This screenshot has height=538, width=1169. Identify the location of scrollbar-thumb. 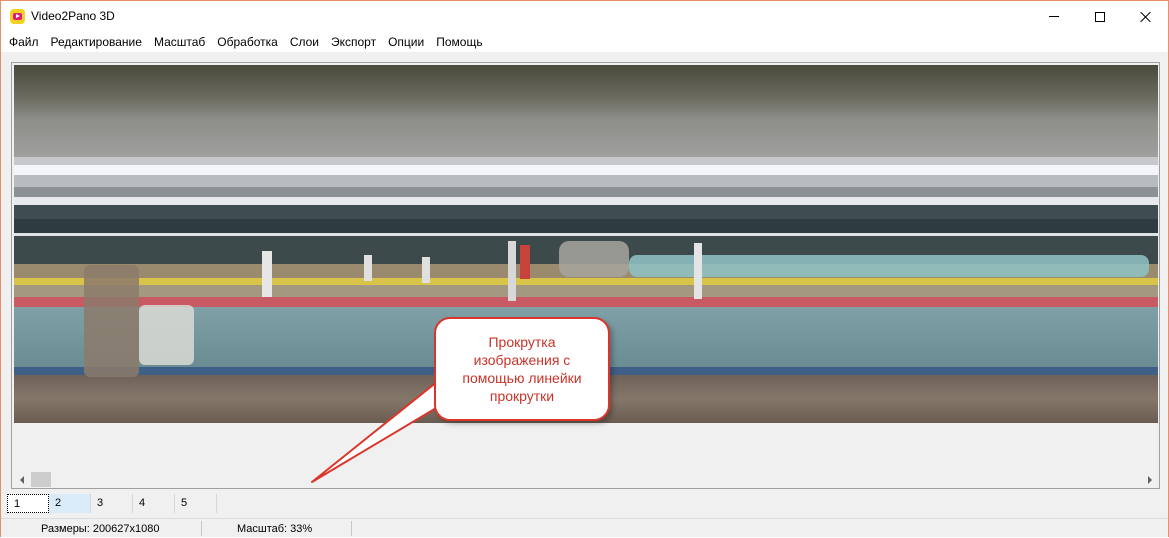
(41, 479).